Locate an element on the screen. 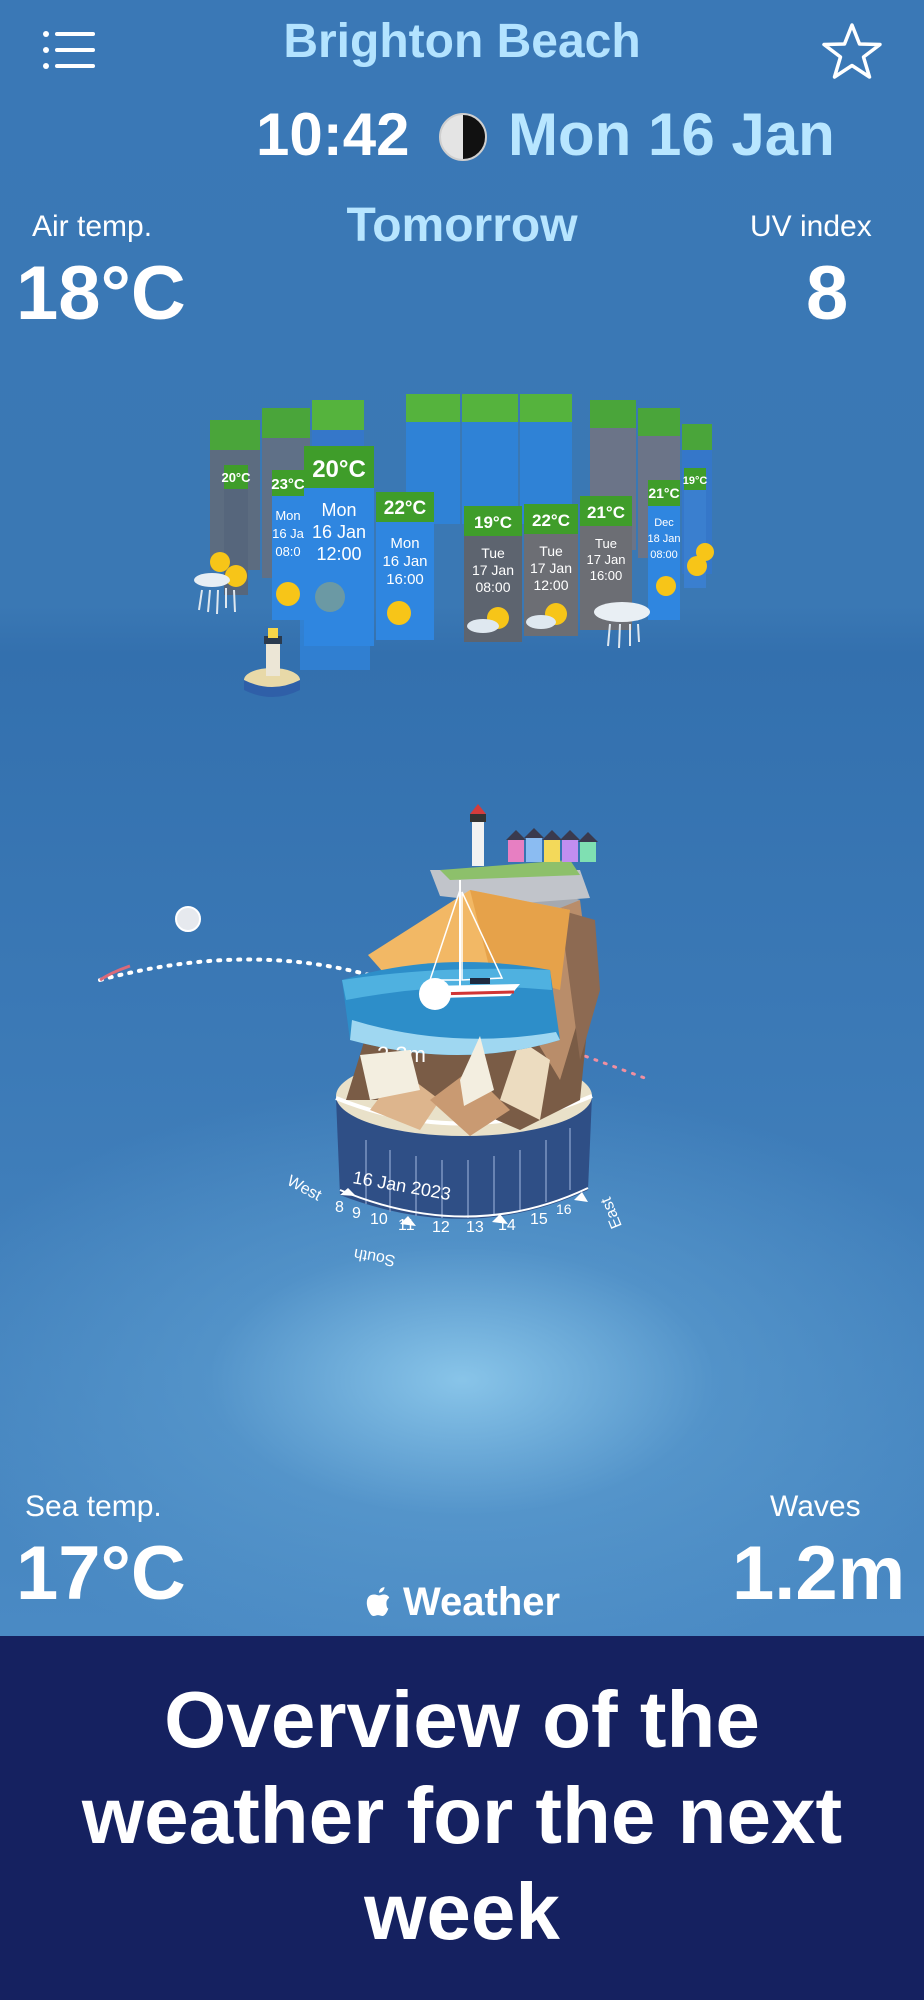 The width and height of the screenshot is (924, 2000). hour-label: 14 is located at coordinates (507, 1225).